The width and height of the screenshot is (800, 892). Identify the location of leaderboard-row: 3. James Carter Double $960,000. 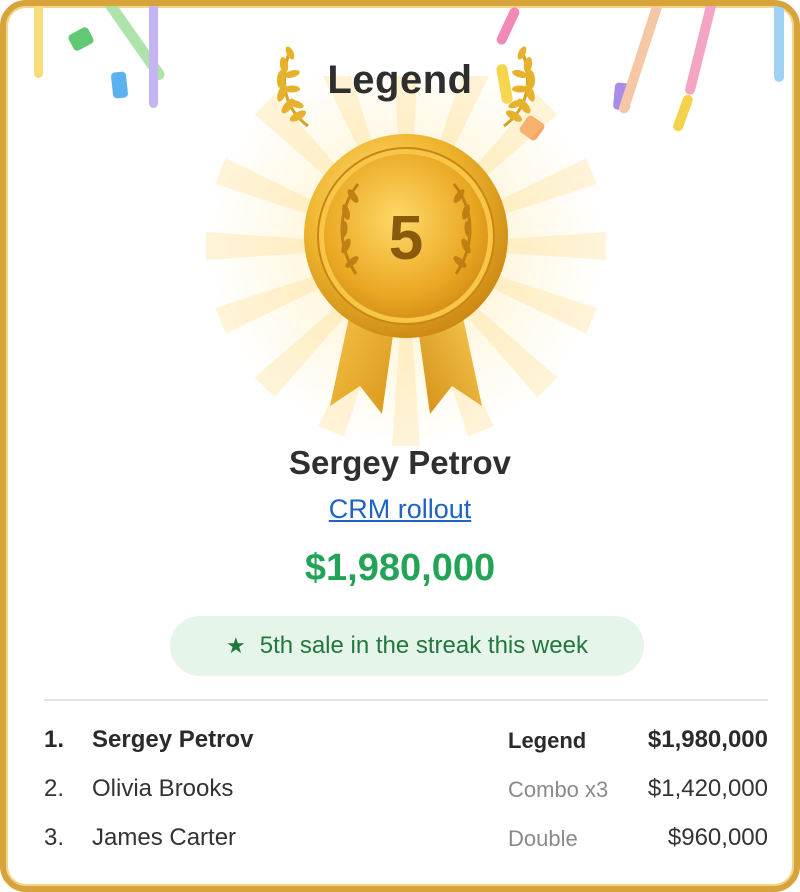
(406, 840).